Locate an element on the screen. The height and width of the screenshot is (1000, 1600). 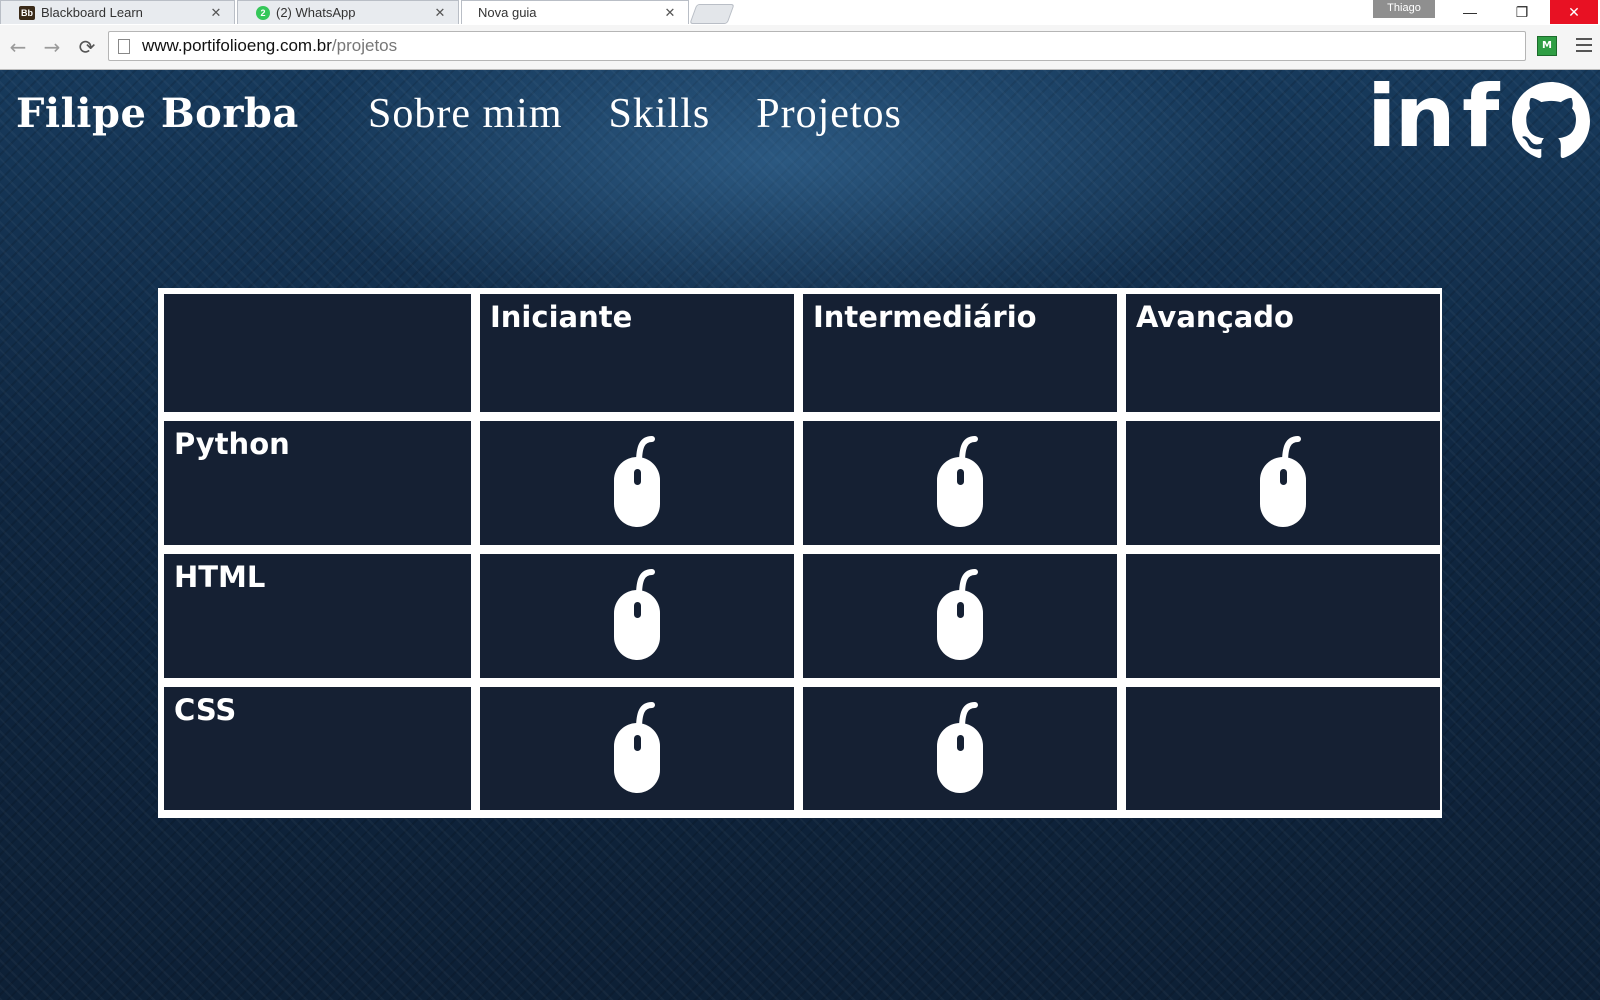
tab-title: Nova guia is located at coordinates (507, 12).